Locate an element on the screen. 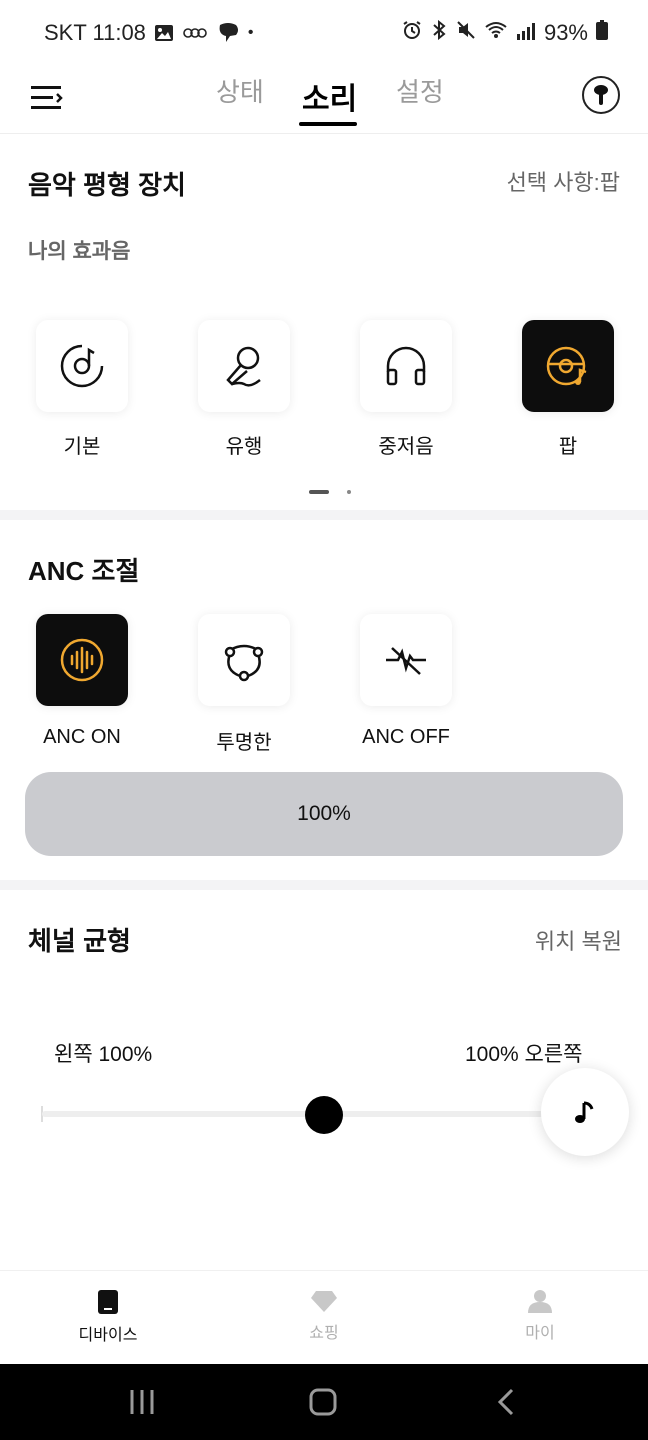 The image size is (648, 1440). music-player-button is located at coordinates (585, 1112).